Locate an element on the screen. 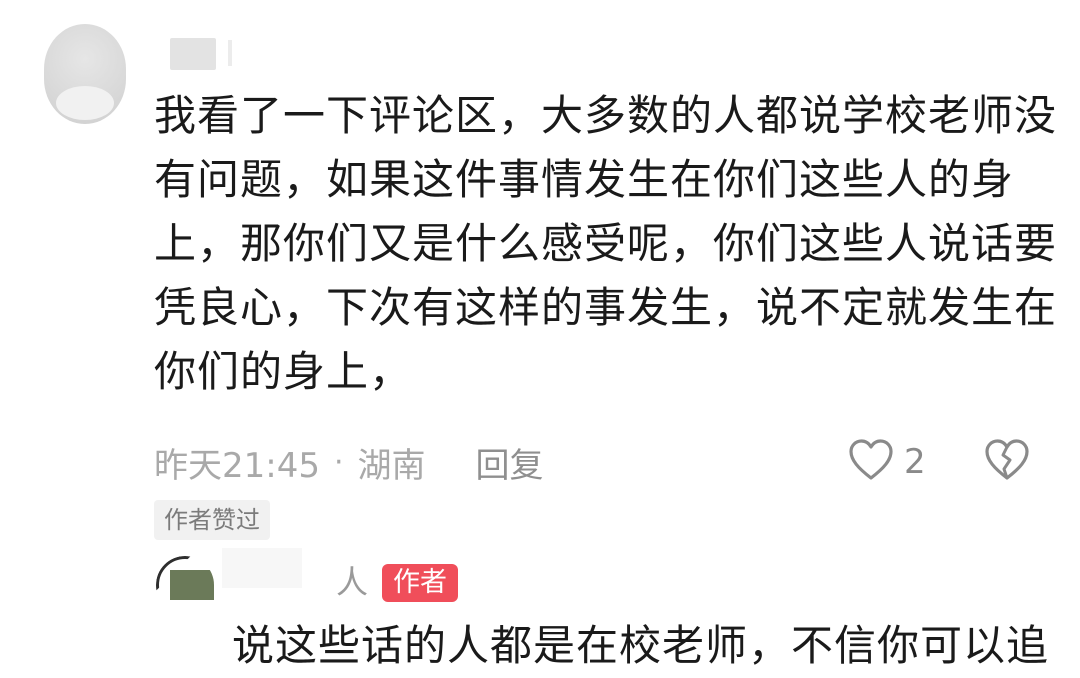 This screenshot has width=1080, height=678. comment-line: 有问题，如果这件事情发生在你们这些人的身 is located at coordinates (584, 179).